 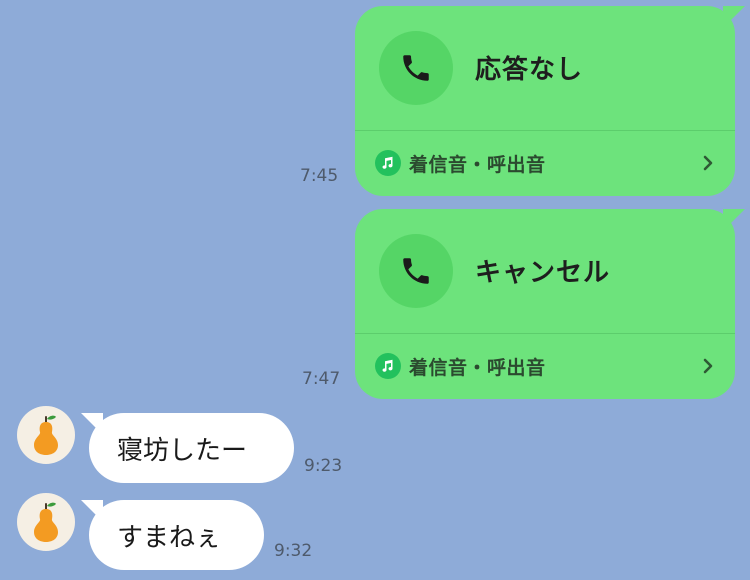 I want to click on message-time: 9:32, so click(x=293, y=551).